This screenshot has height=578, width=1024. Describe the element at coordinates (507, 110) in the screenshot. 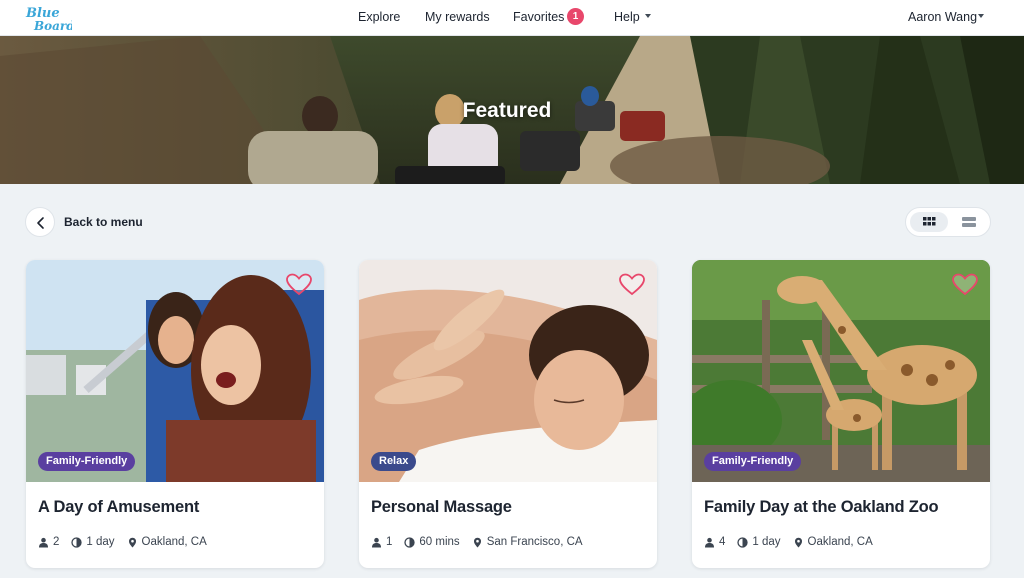

I see `page-title: Featured` at that location.